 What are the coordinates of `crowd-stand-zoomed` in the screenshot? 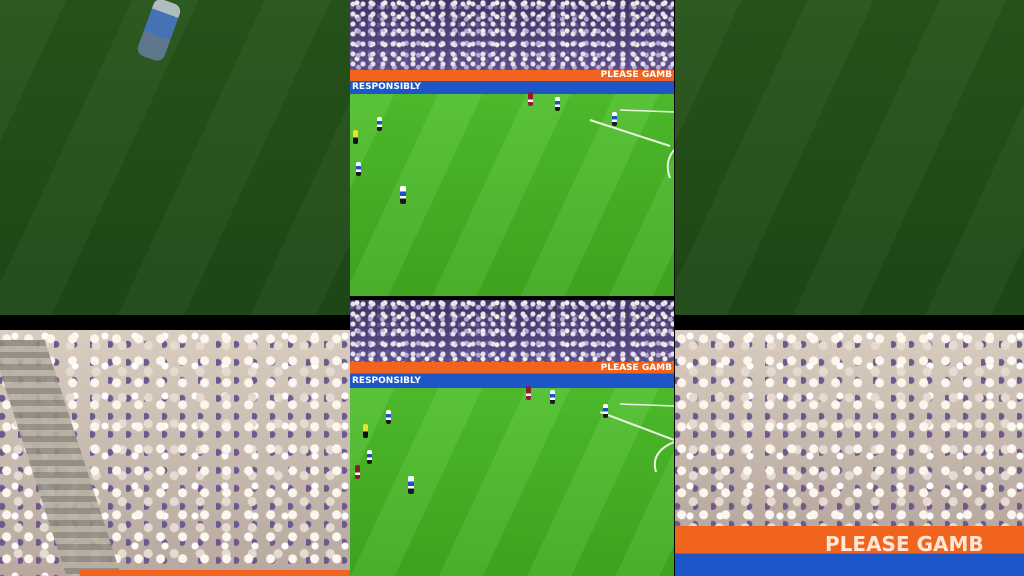 It's located at (849, 430).